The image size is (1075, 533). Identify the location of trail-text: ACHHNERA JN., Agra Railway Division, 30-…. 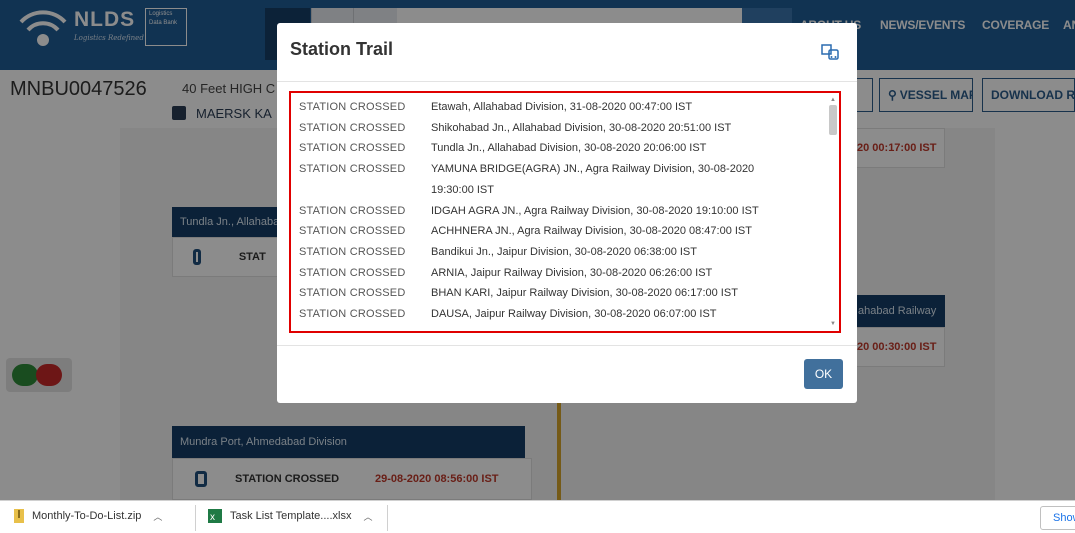
(591, 231).